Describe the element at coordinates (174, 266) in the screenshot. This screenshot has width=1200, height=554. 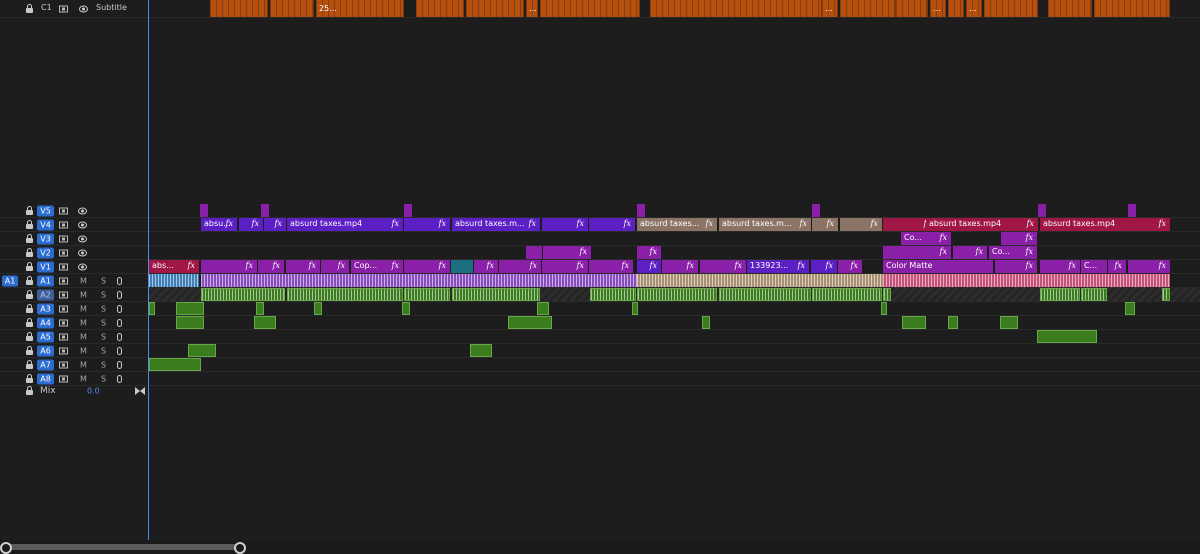
I see `clip: abs... fx` at that location.